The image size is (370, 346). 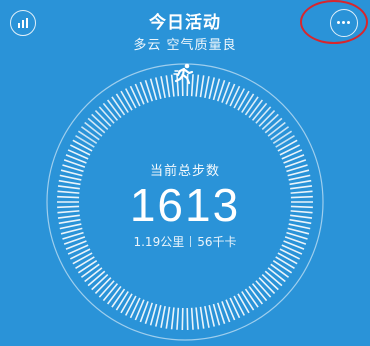 I want to click on total-steps-label: 当前总步数, so click(x=184, y=171).